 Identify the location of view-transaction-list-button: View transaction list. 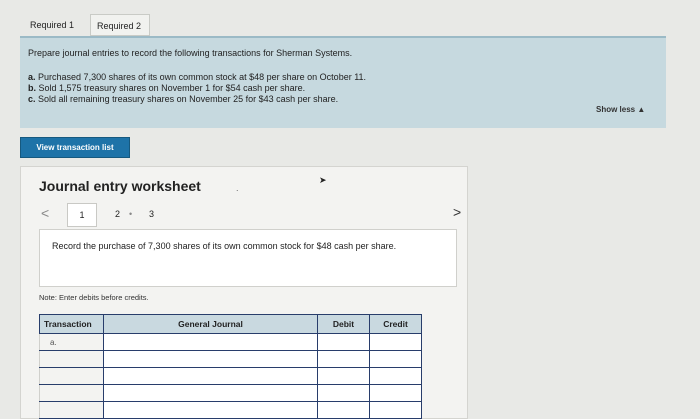
(75, 147).